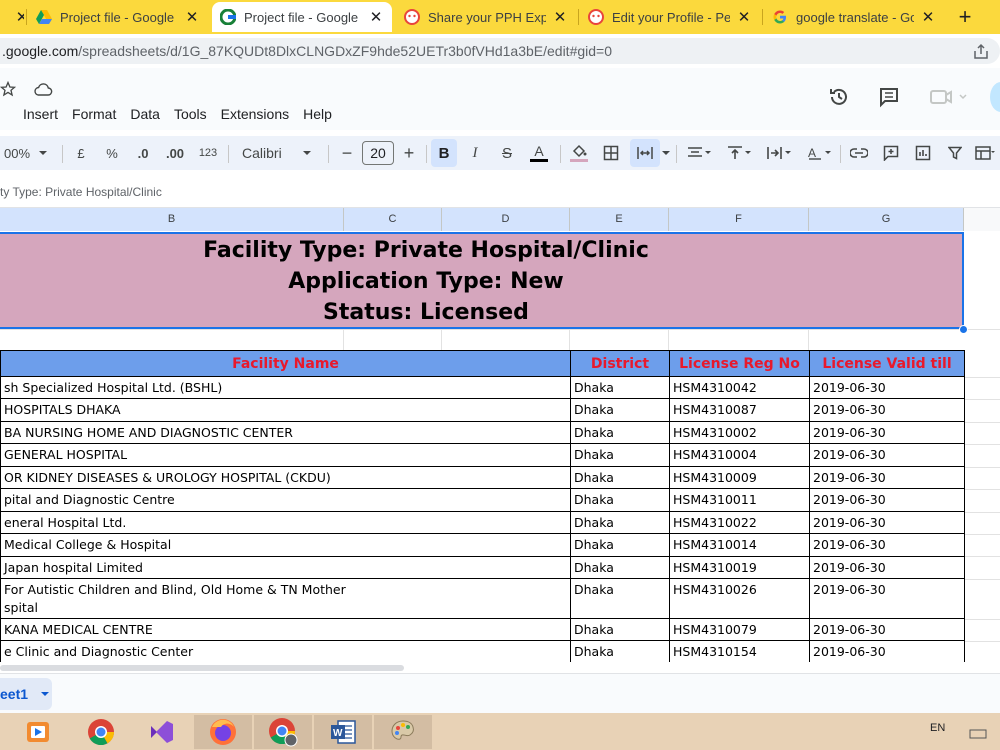 The height and width of the screenshot is (750, 1000). I want to click on font-select: Calibri, so click(277, 153).